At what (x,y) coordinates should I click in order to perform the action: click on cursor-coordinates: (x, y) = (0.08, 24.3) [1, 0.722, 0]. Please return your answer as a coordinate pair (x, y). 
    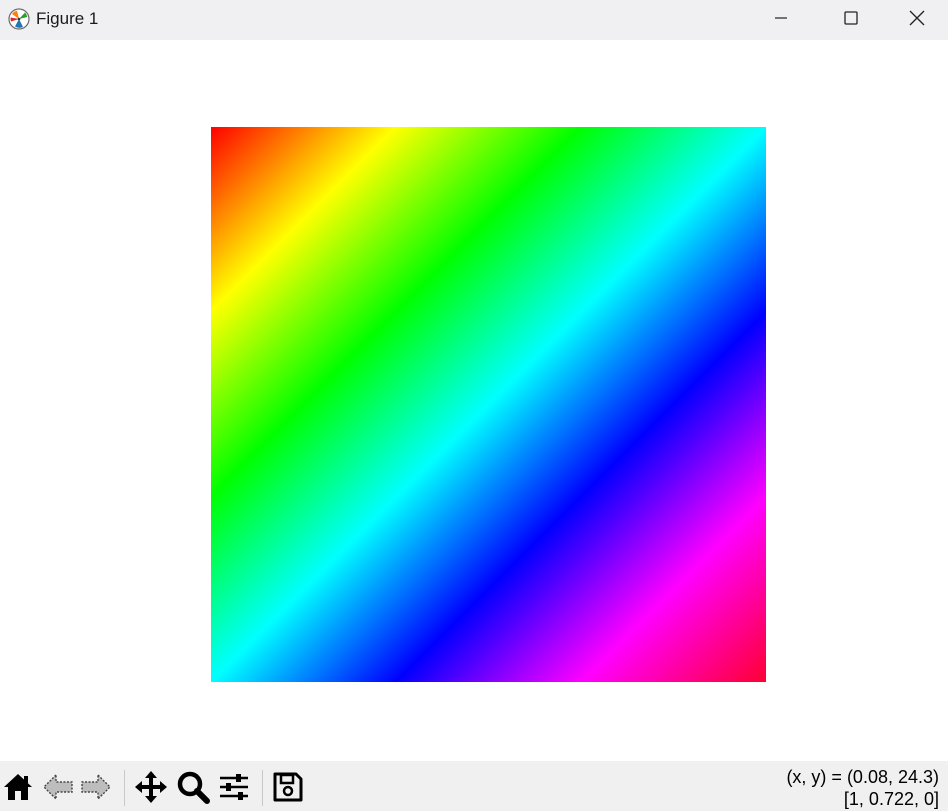
    Looking at the image, I should click on (862, 788).